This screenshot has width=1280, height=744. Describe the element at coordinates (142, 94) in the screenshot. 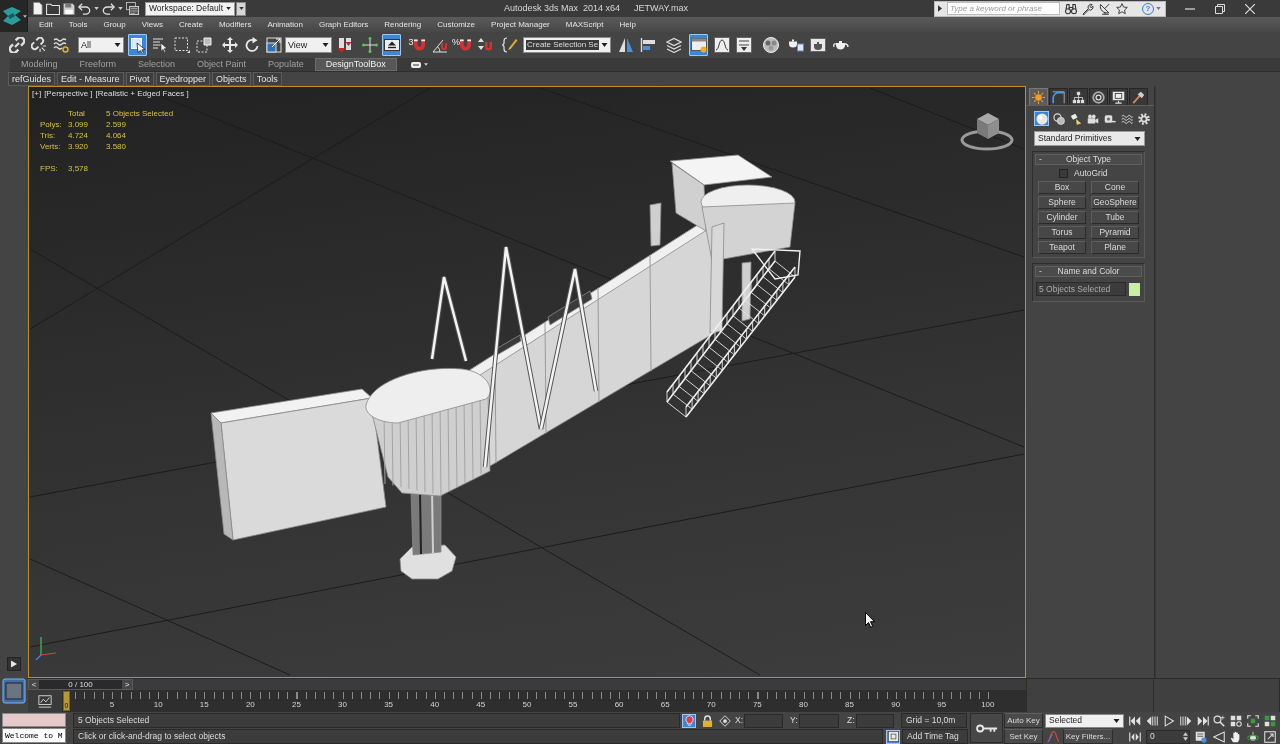

I see `viewport-menu-label: [Realistic + Edged Faces ]` at that location.